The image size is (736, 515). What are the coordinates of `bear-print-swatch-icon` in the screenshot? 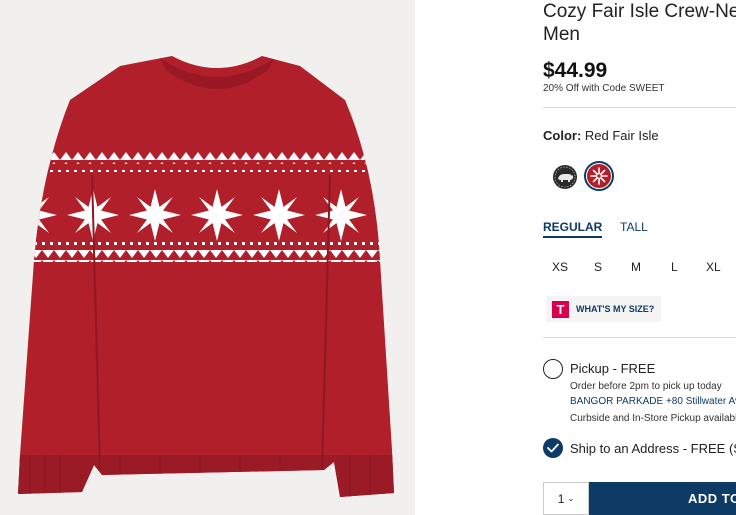 It's located at (565, 177).